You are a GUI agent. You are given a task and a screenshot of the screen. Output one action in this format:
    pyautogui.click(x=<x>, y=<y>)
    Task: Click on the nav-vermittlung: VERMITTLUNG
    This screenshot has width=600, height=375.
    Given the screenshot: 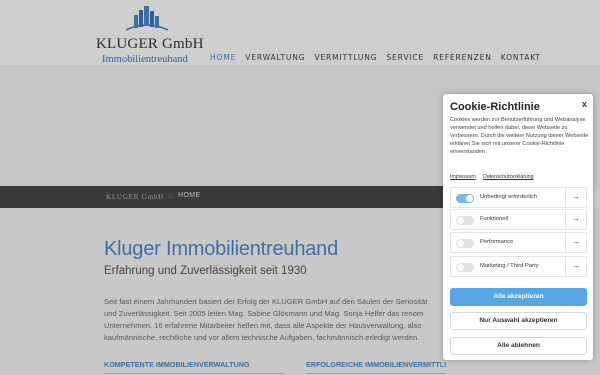 What is the action you would take?
    pyautogui.click(x=345, y=57)
    